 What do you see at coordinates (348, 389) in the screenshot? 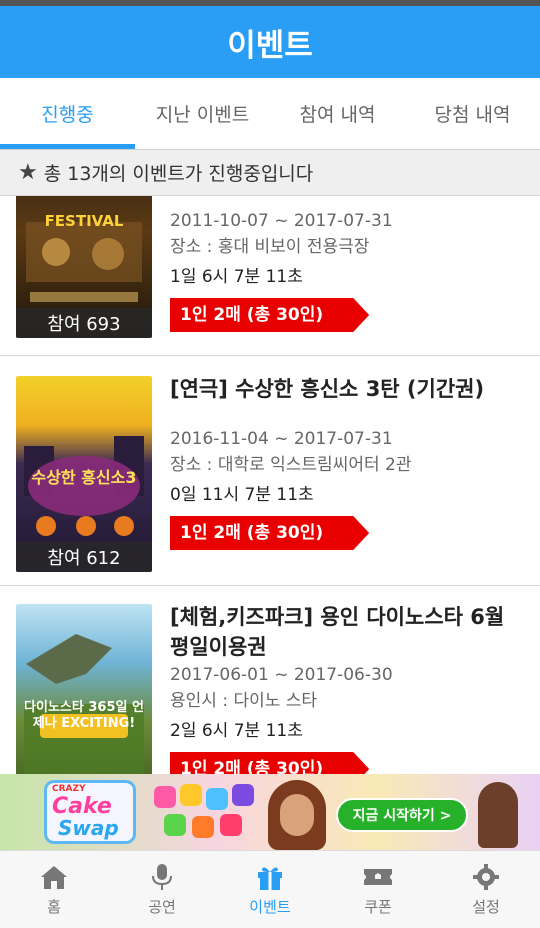
I see `event-title: [연극] 수상한 흥신소 3탄 (기간권)` at bounding box center [348, 389].